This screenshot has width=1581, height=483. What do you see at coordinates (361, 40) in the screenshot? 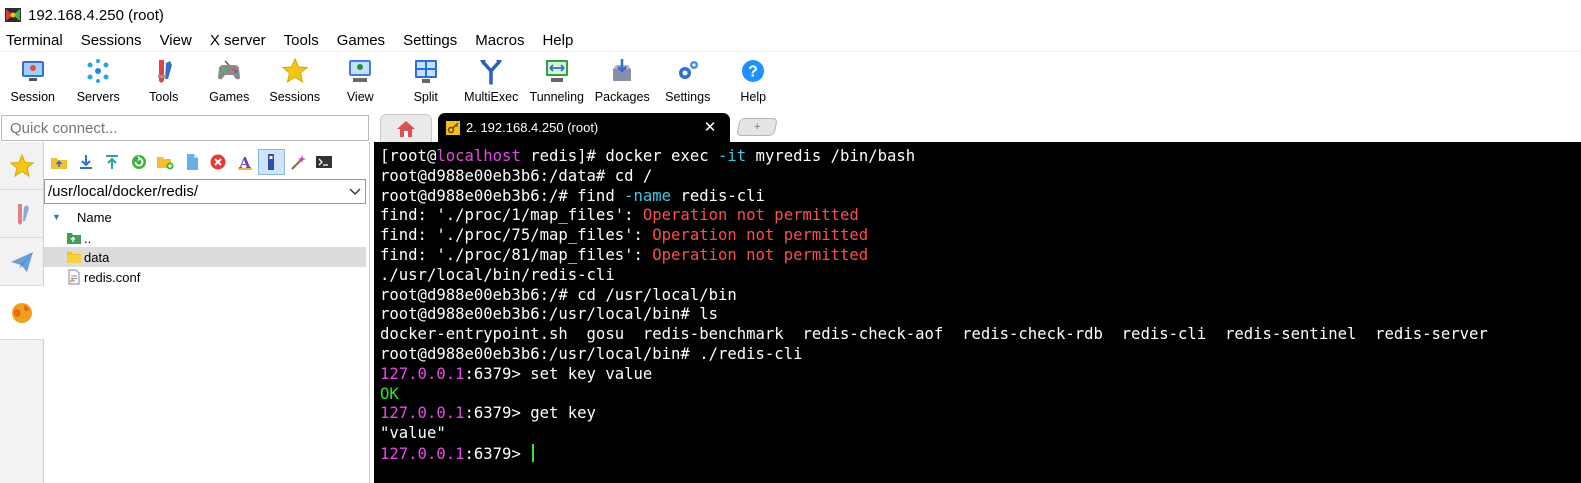
I see `menu-games: Games` at bounding box center [361, 40].